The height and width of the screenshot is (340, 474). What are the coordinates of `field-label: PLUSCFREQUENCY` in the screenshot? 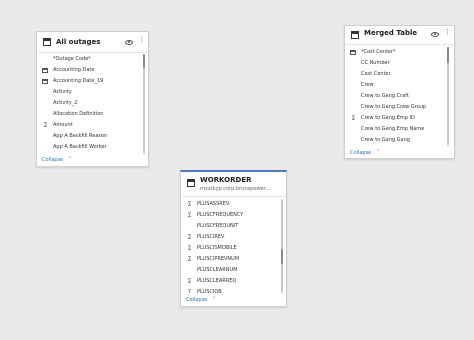 It's located at (220, 215).